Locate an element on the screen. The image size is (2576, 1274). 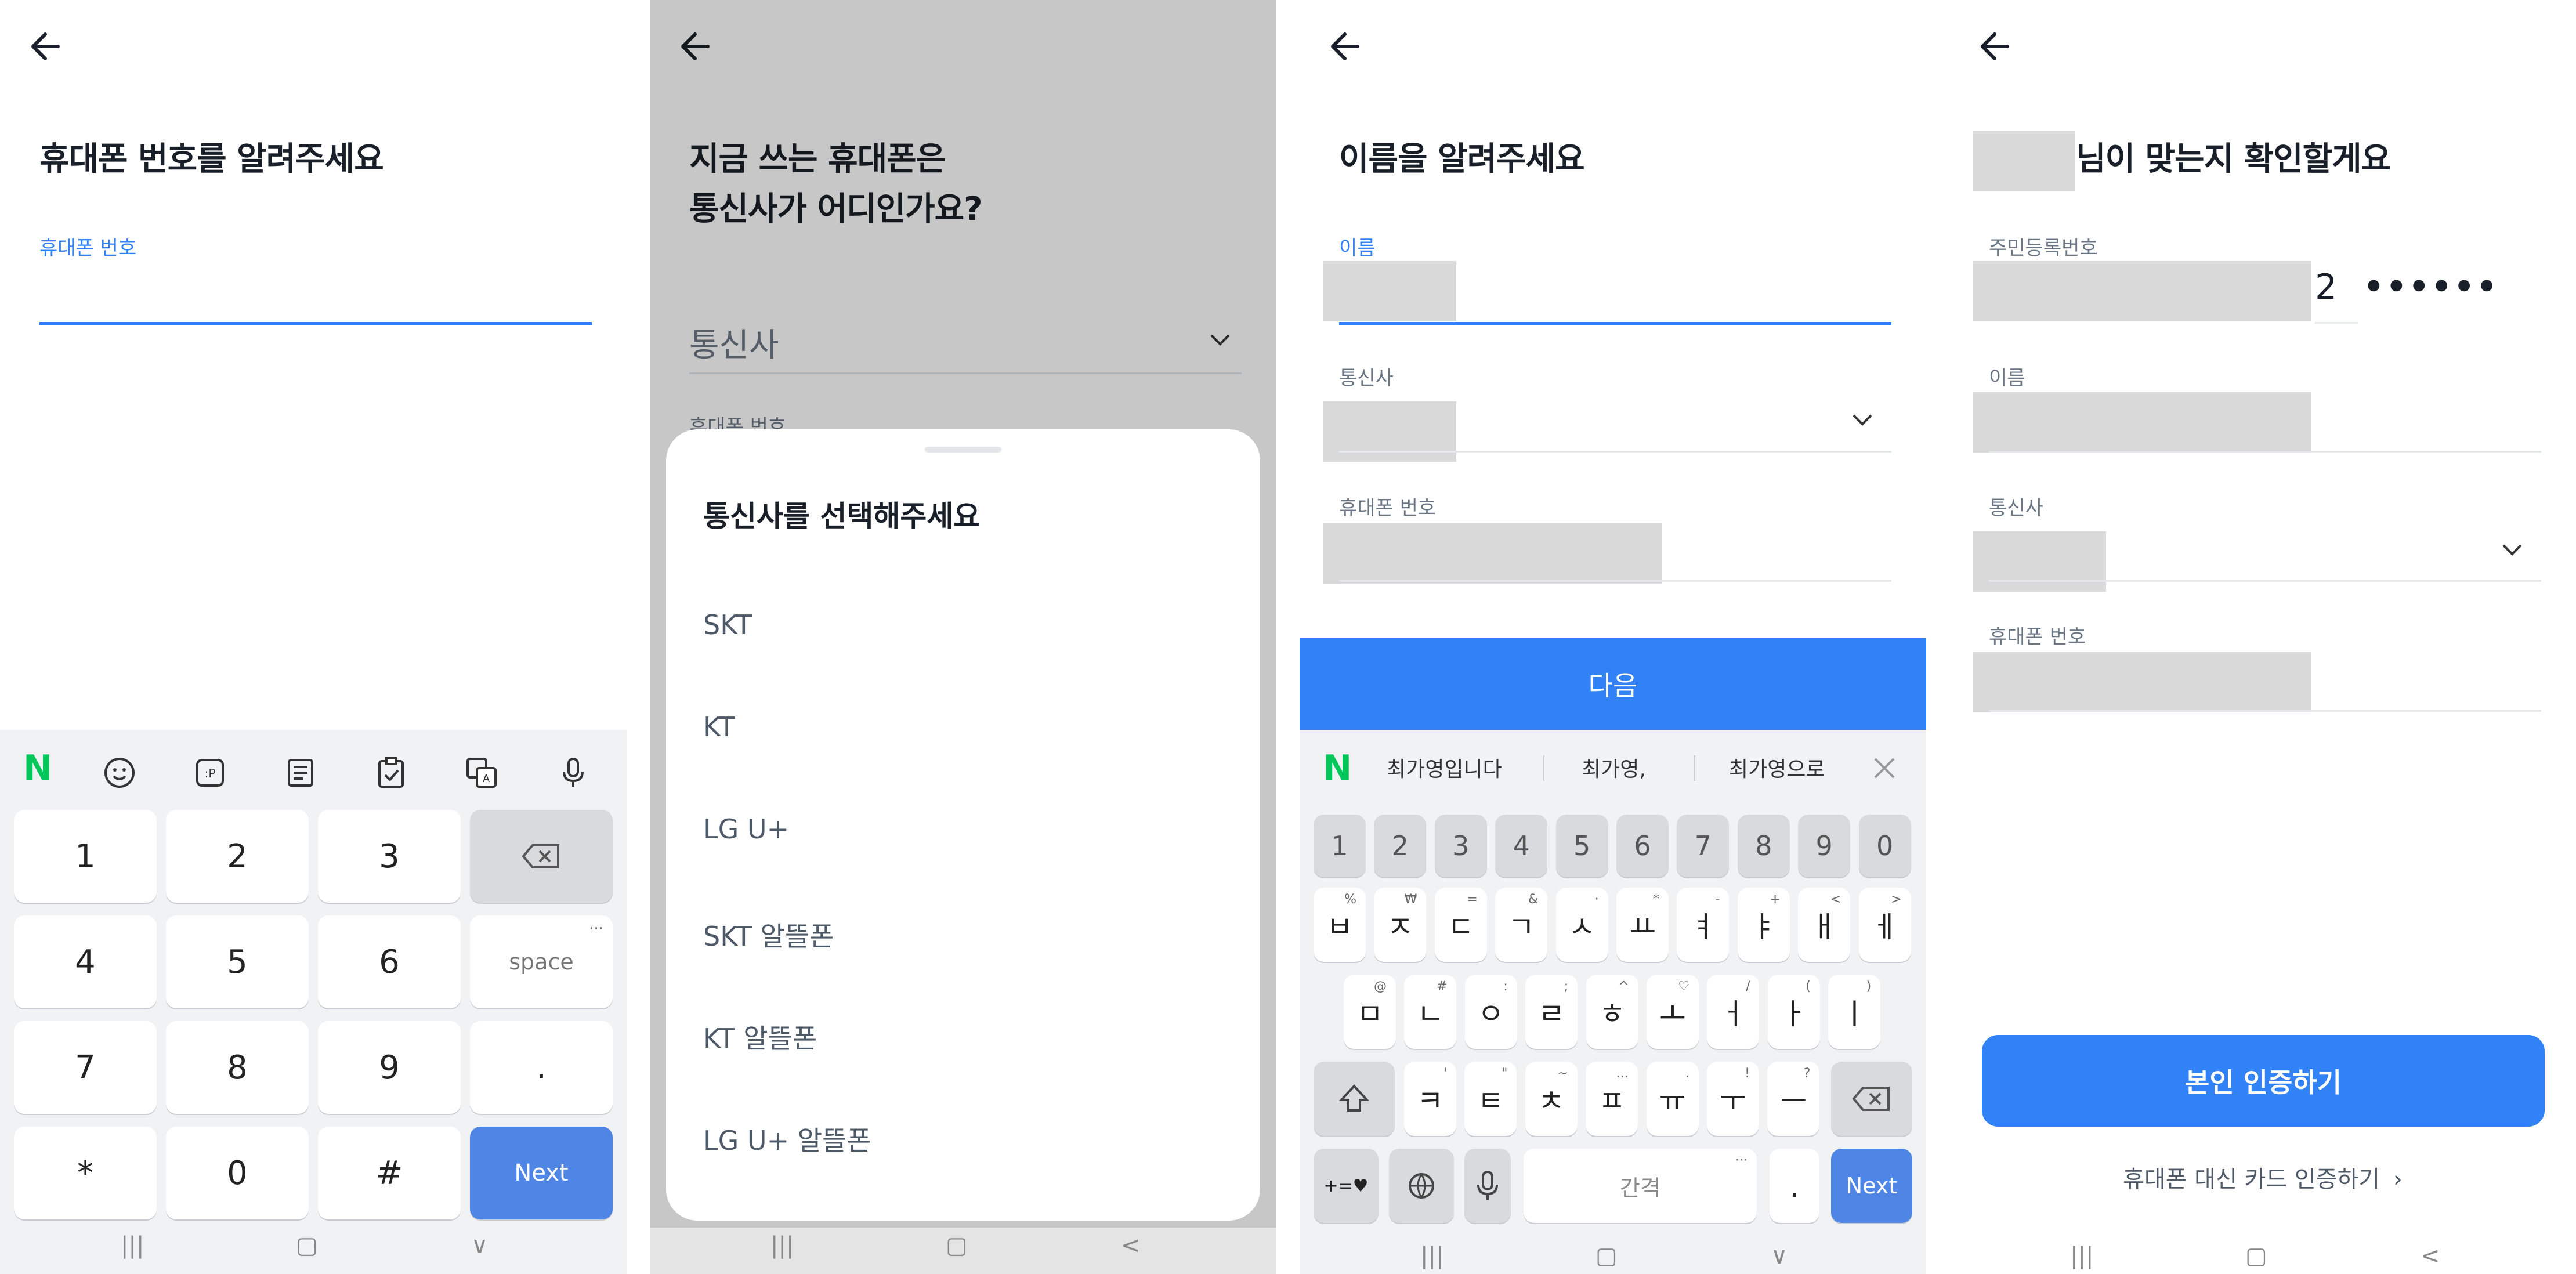
number-key: 3 is located at coordinates (1460, 846).